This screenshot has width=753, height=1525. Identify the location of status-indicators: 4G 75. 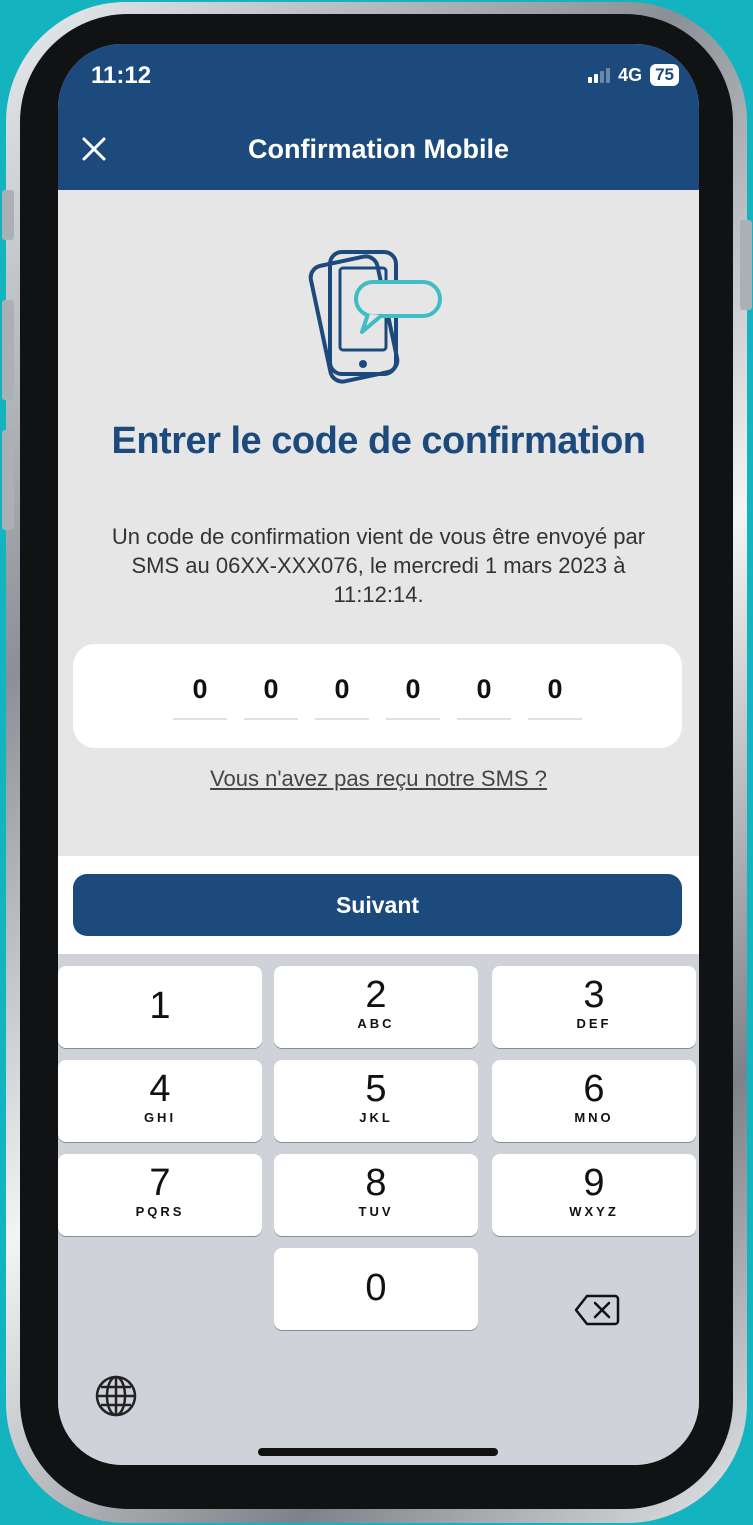
(633, 75).